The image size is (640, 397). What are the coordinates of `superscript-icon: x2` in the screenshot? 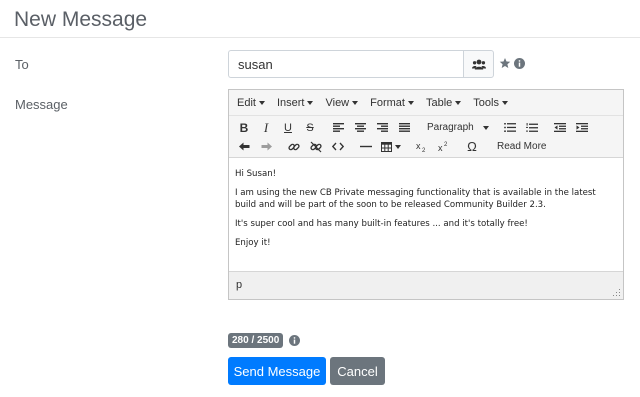 It's located at (443, 147).